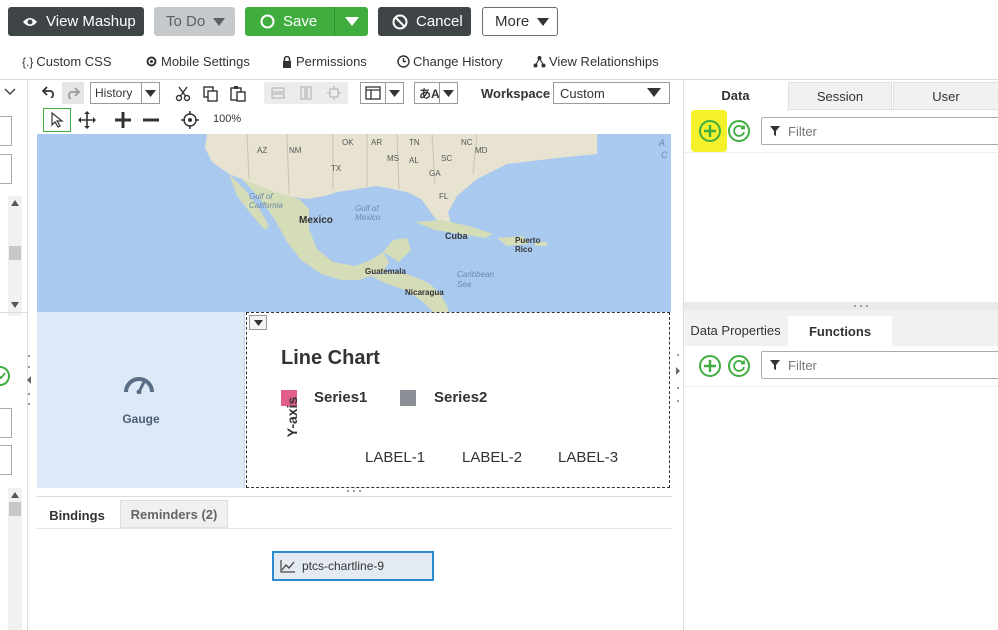 The width and height of the screenshot is (998, 630). What do you see at coordinates (29, 380) in the screenshot?
I see `left-resize-handle` at bounding box center [29, 380].